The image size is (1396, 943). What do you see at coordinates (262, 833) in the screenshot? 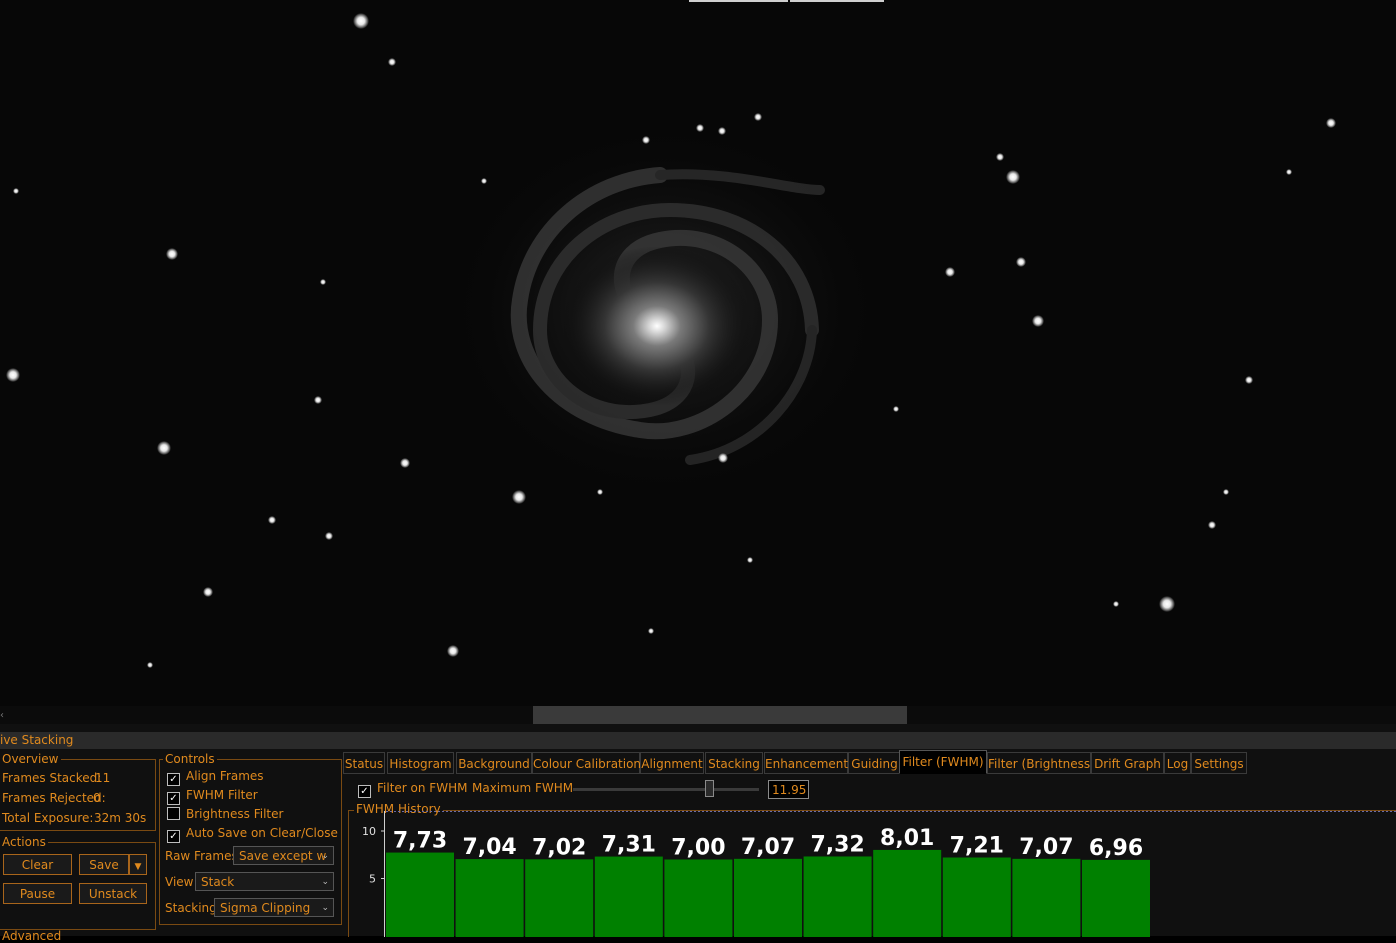
I see `auto-save-label: Auto Save on Clear/Close` at bounding box center [262, 833].